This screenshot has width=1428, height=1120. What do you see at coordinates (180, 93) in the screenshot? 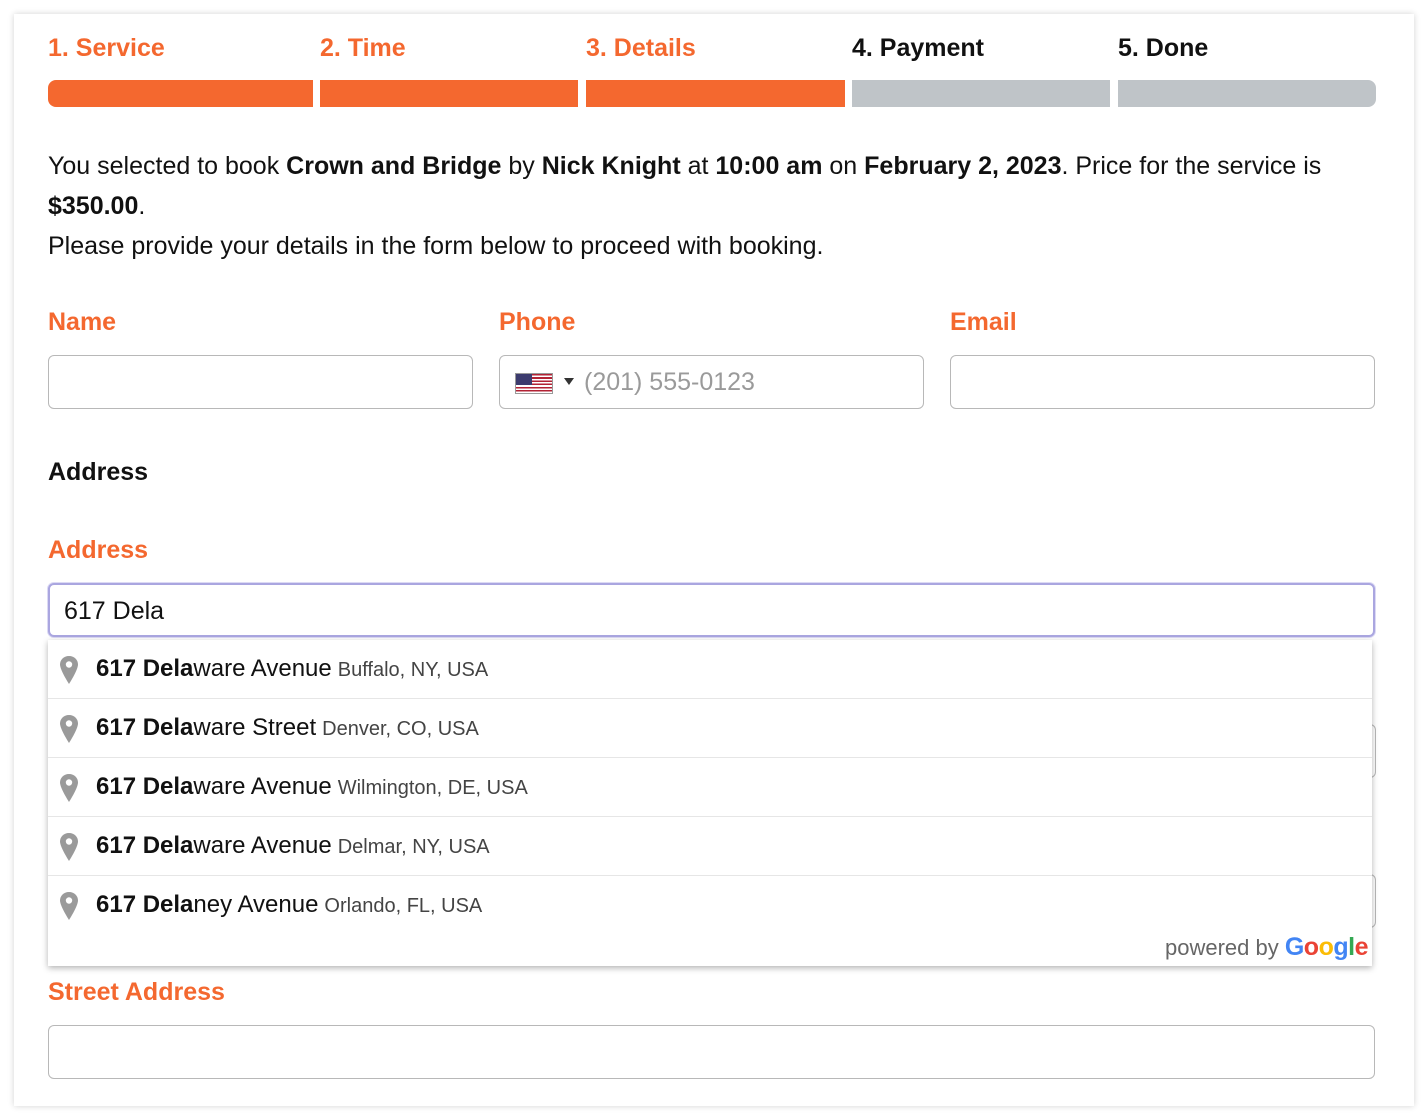
I see `step-service-bar` at bounding box center [180, 93].